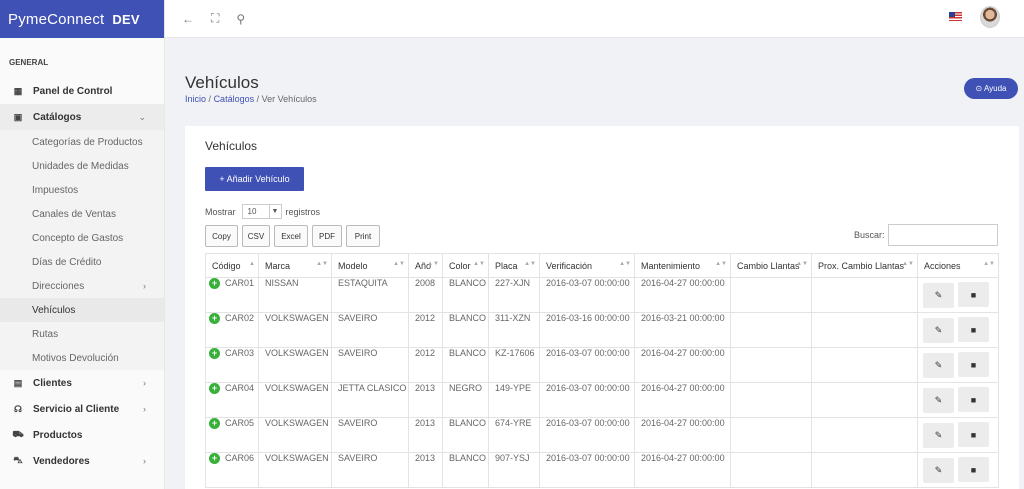 This screenshot has height=489, width=1024. What do you see at coordinates (425, 295) in the screenshot?
I see `table-cell: 2008` at bounding box center [425, 295].